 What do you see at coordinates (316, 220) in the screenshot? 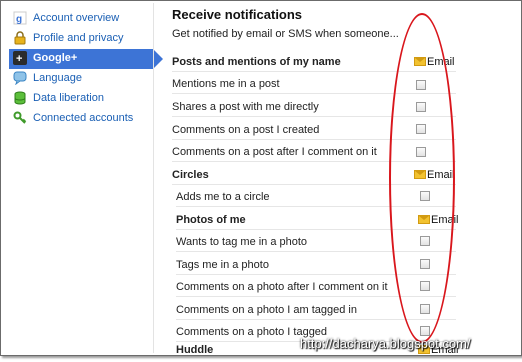
I see `section-header-photos: Photos of me` at bounding box center [316, 220].